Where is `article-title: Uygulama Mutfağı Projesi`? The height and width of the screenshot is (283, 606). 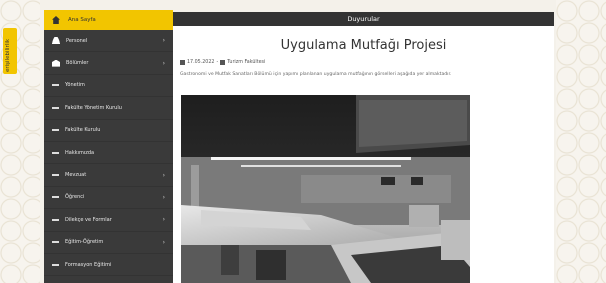 article-title: Uygulama Mutfağı Projesi is located at coordinates (363, 45).